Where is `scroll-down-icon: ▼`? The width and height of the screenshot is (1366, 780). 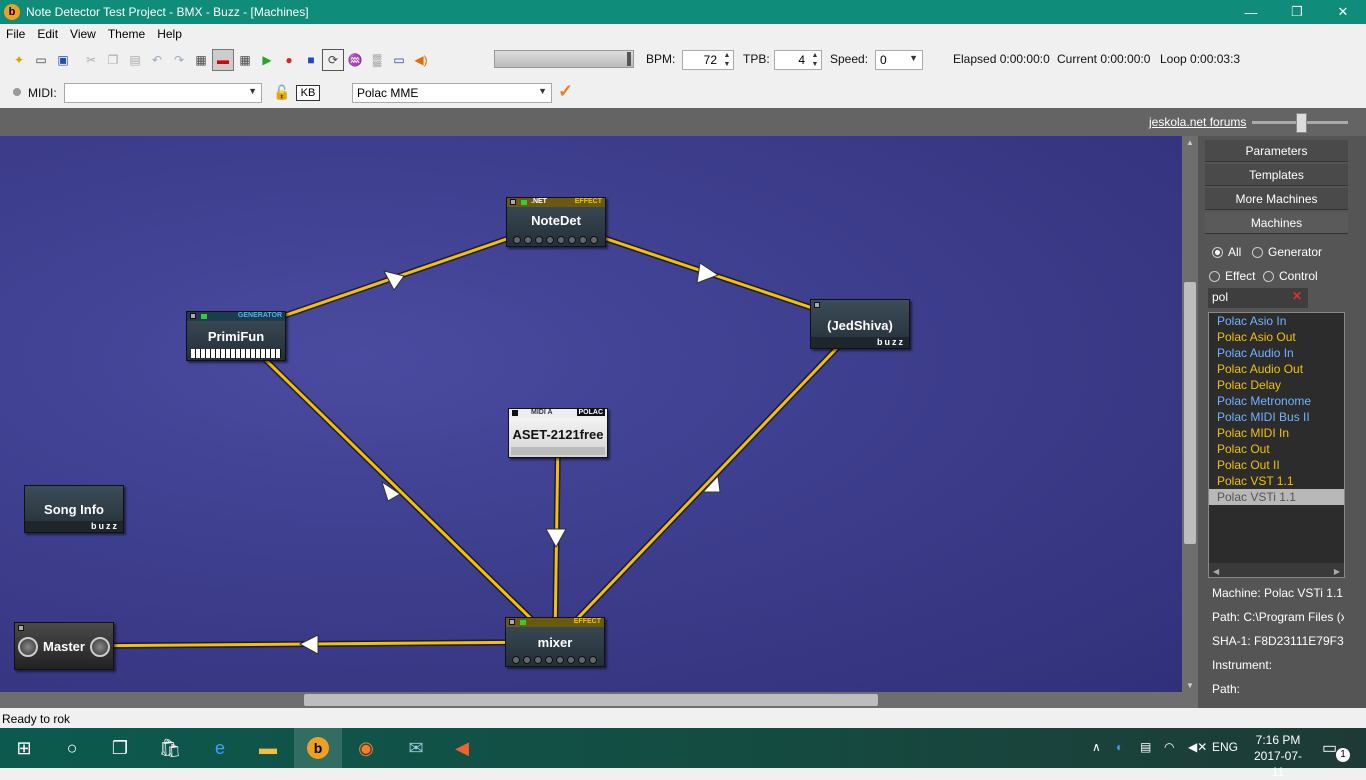 scroll-down-icon: ▼ is located at coordinates (1190, 685).